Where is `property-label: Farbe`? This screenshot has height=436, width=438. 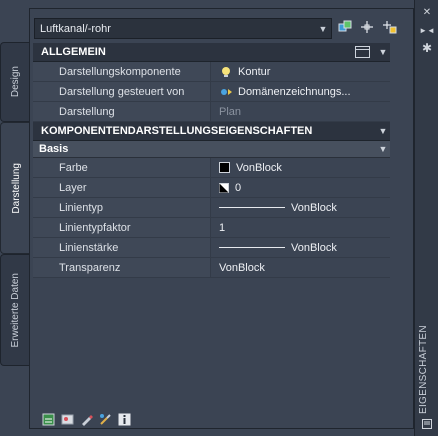 property-label: Farbe is located at coordinates (122, 167).